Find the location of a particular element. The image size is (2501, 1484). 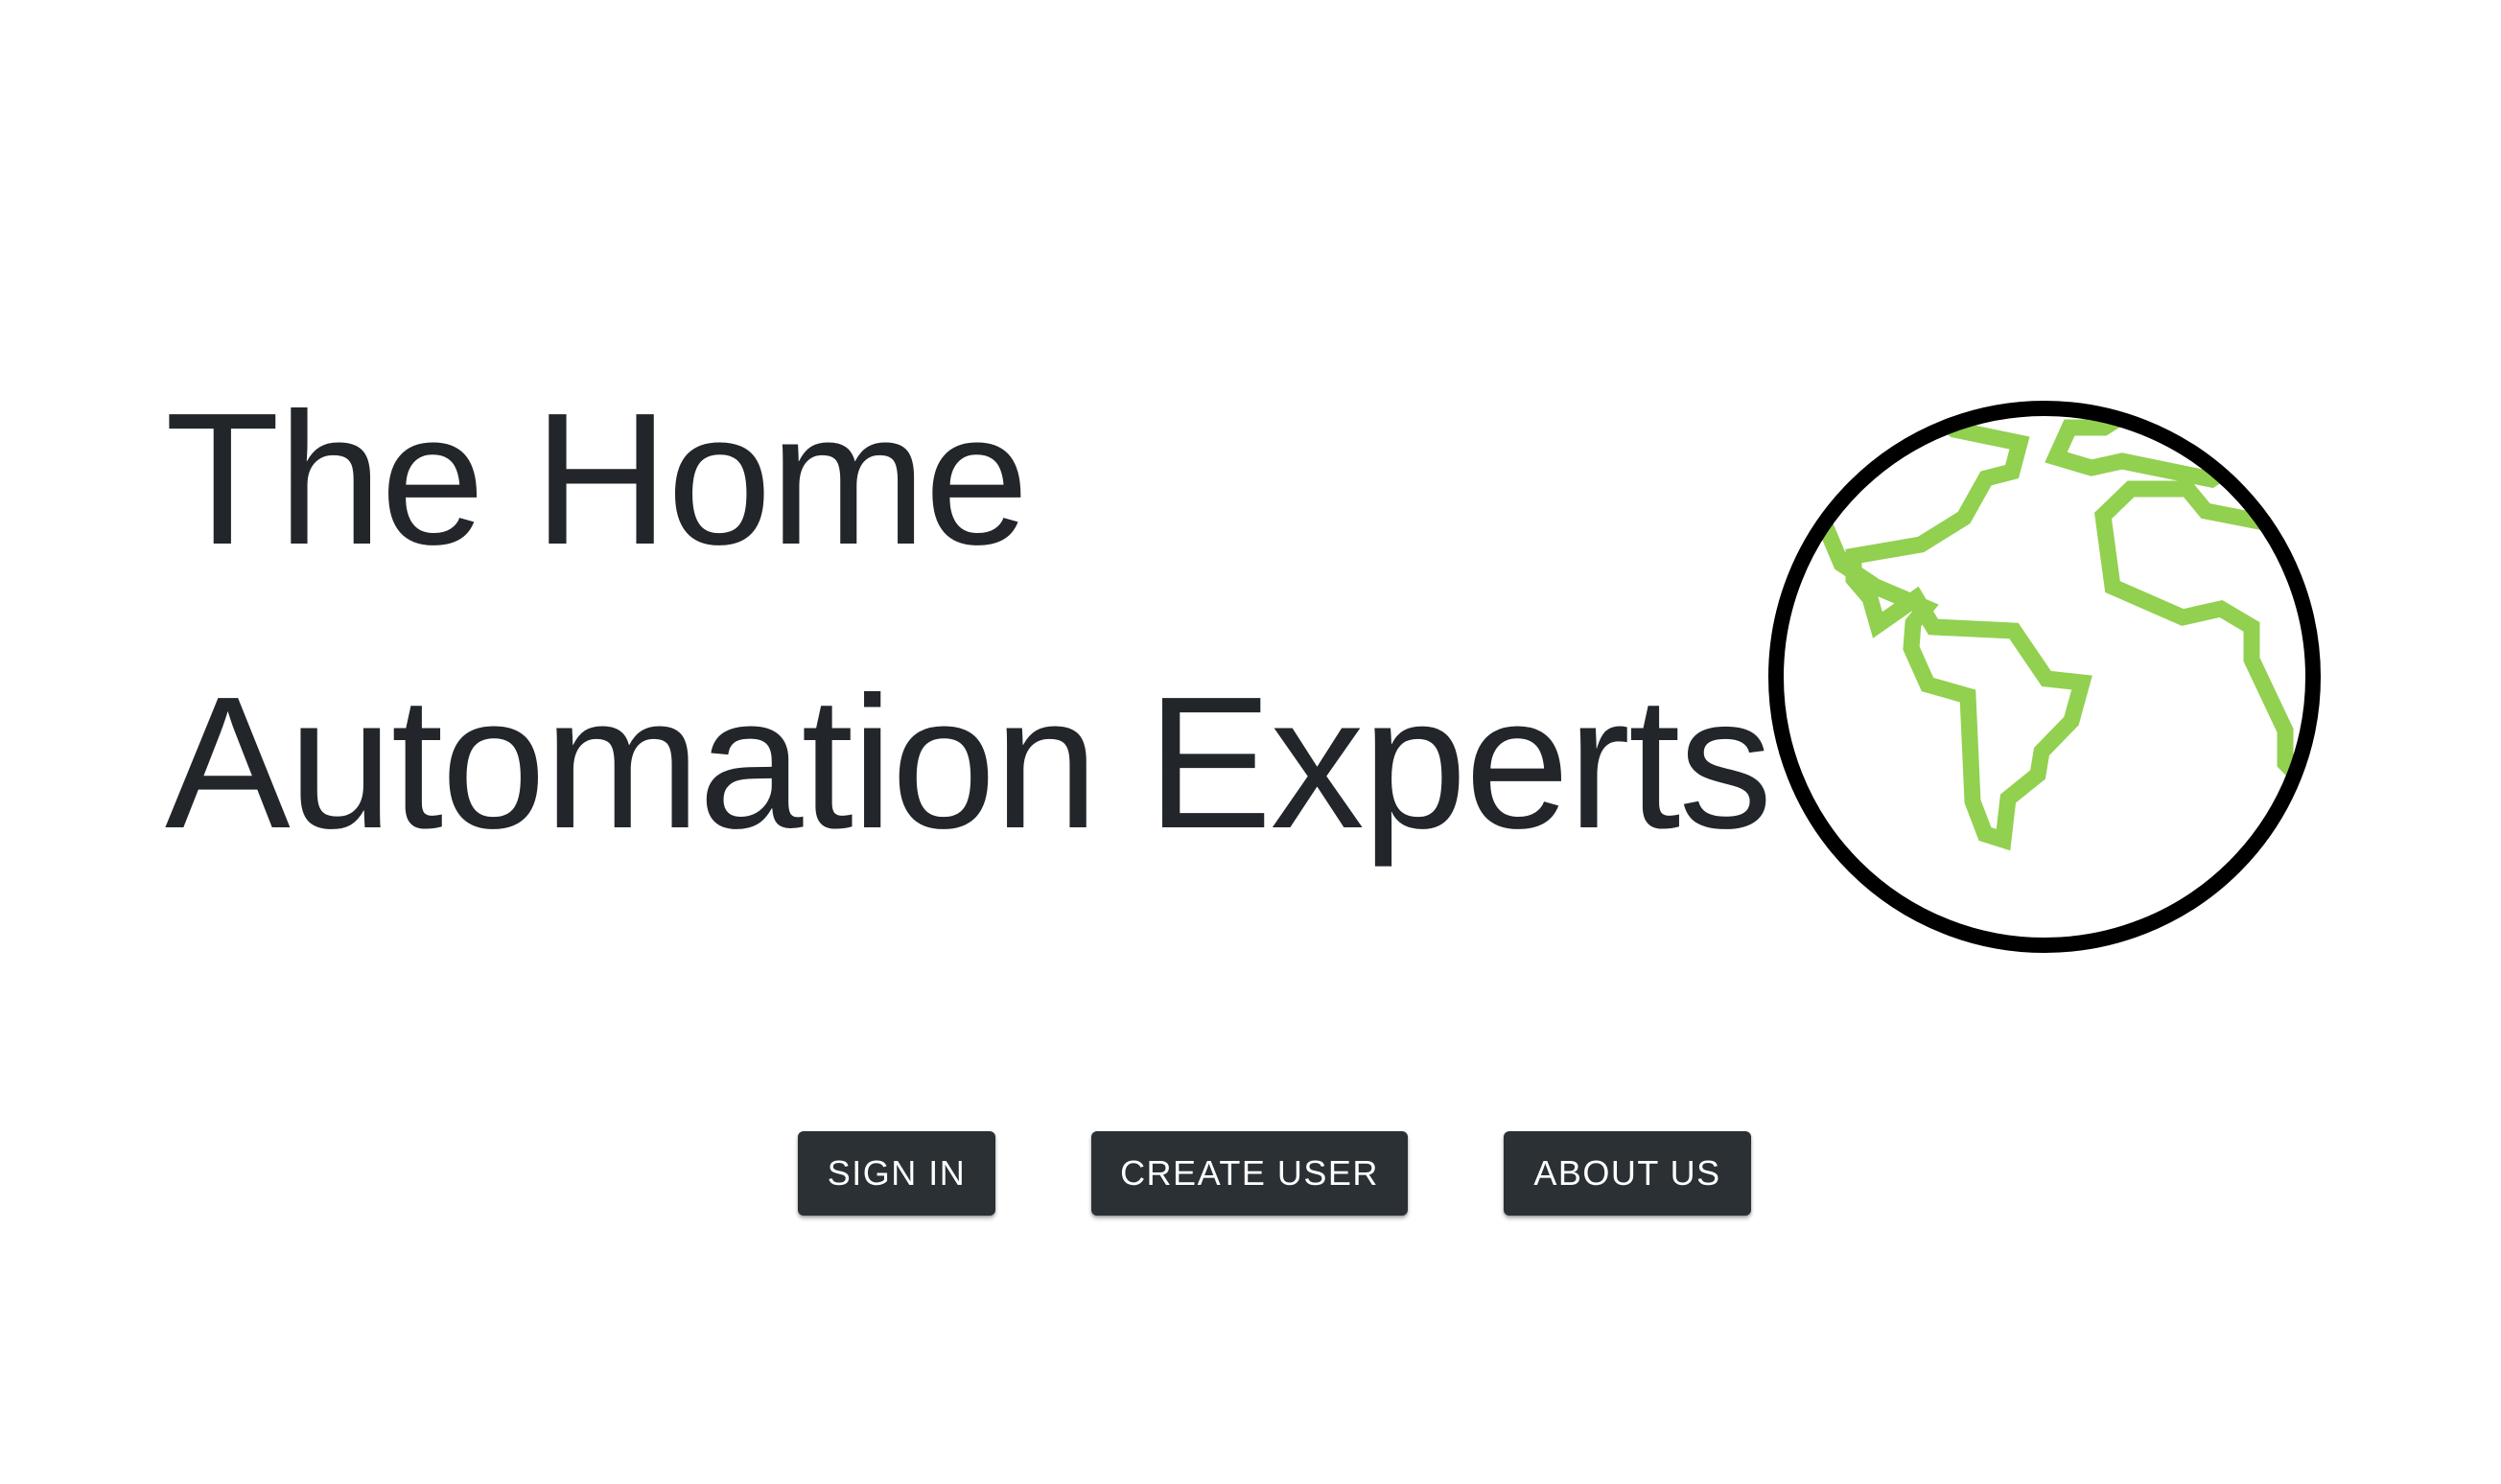

create-user-button: CREATE USER is located at coordinates (1250, 1173).